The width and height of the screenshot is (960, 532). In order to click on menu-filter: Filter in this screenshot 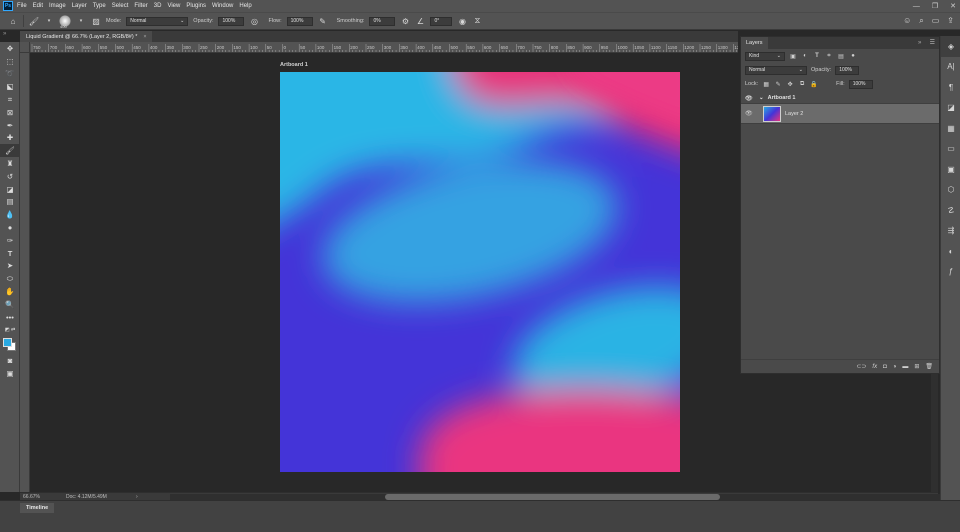, I will do `click(140, 6)`.